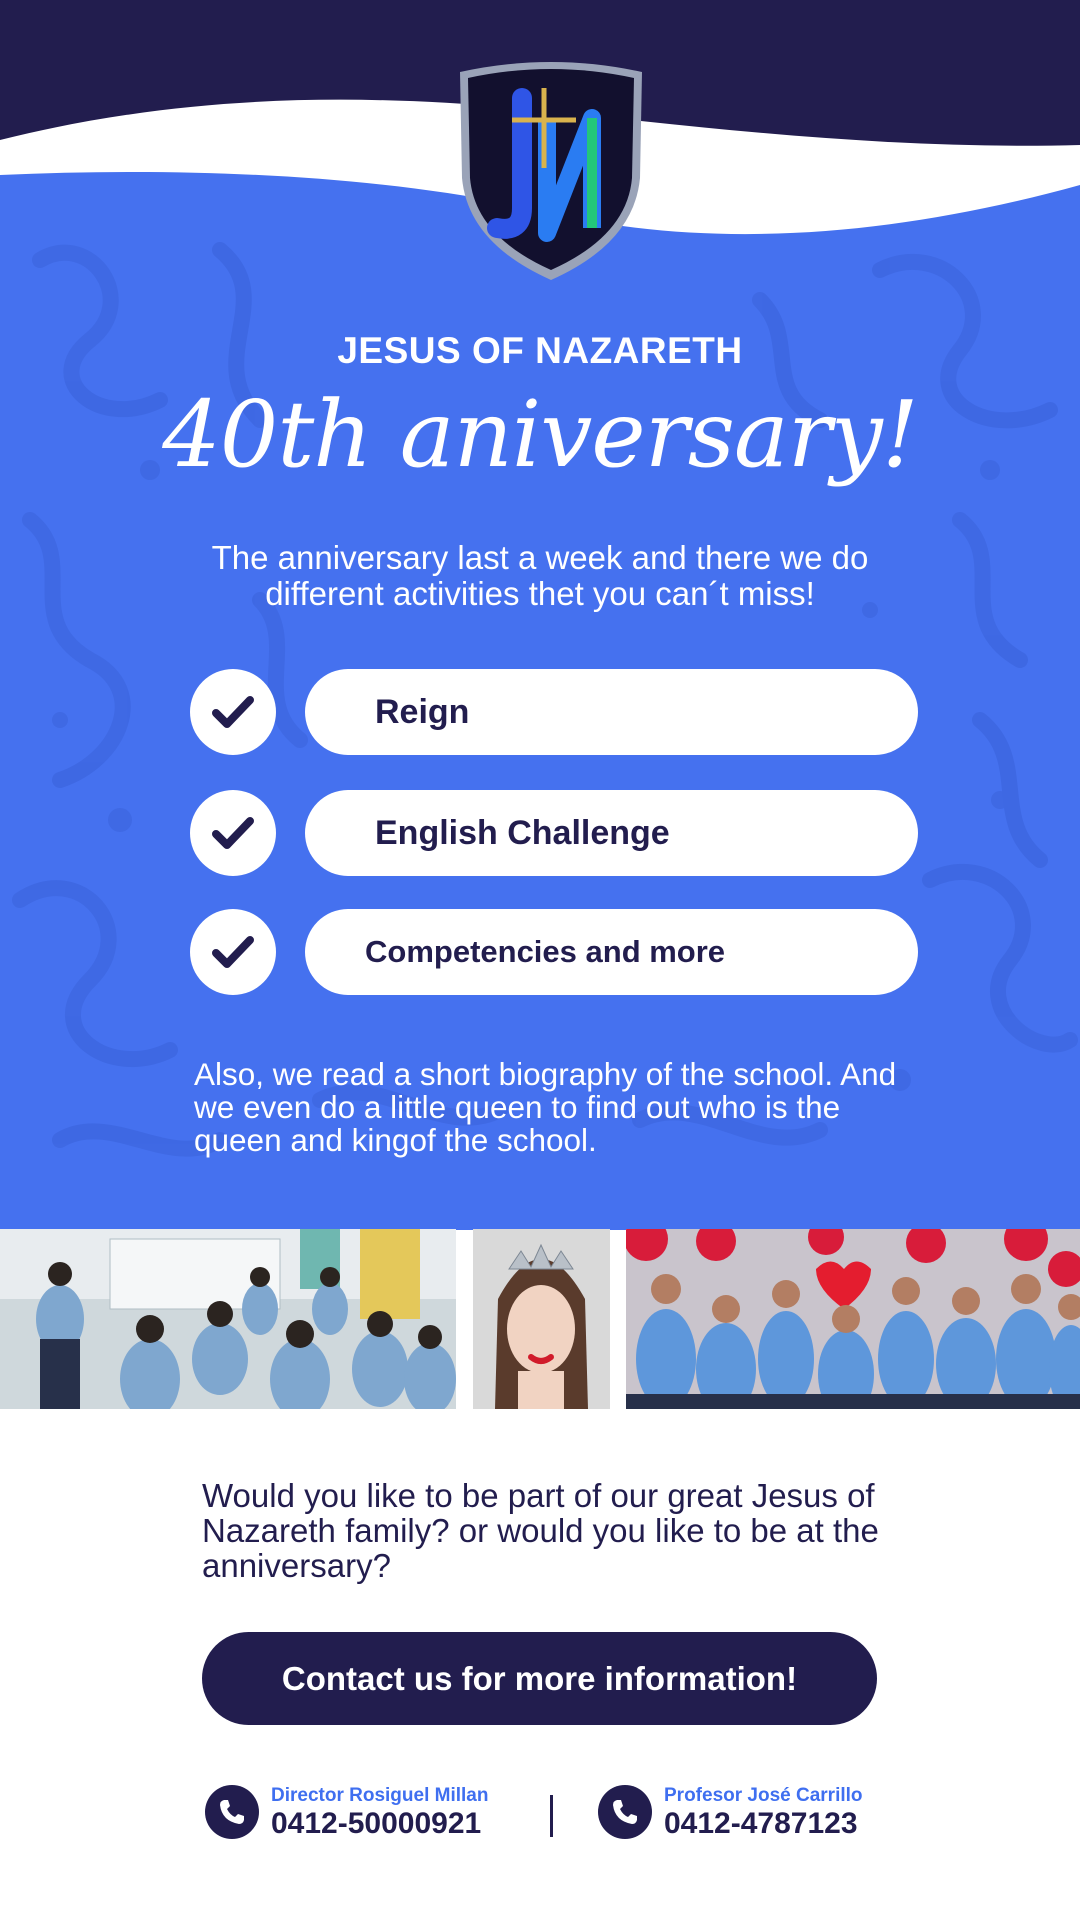  I want to click on activity-item: Reign, so click(554, 712).